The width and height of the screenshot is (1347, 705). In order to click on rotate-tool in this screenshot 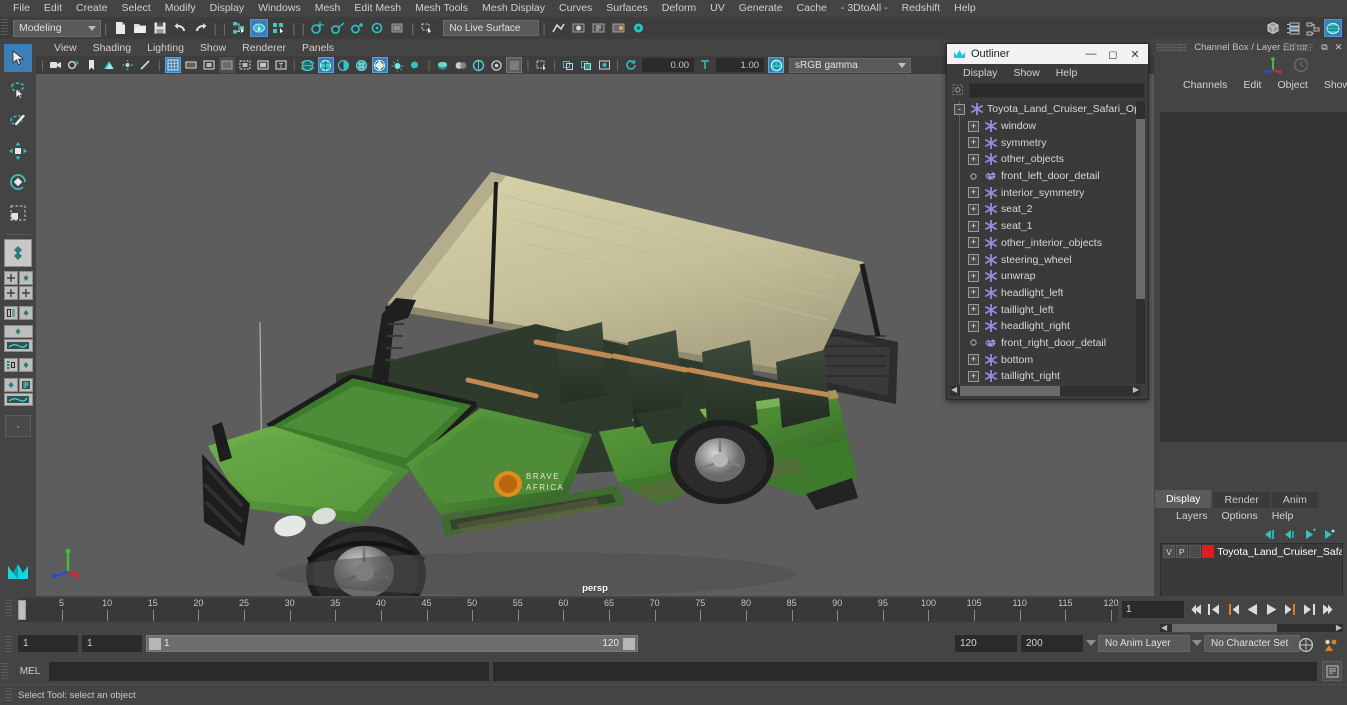, I will do `click(18, 182)`.